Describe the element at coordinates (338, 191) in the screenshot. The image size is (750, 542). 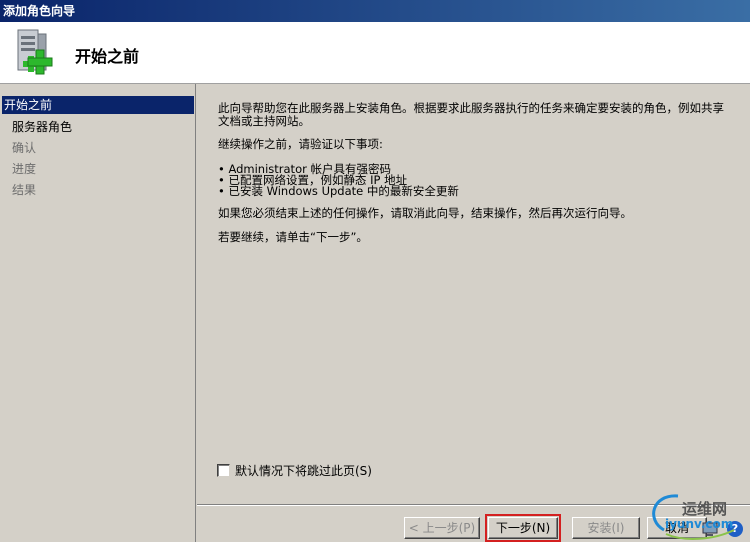
I see `list-item: • 已安装 Windows Update 中的最新安全更新` at that location.